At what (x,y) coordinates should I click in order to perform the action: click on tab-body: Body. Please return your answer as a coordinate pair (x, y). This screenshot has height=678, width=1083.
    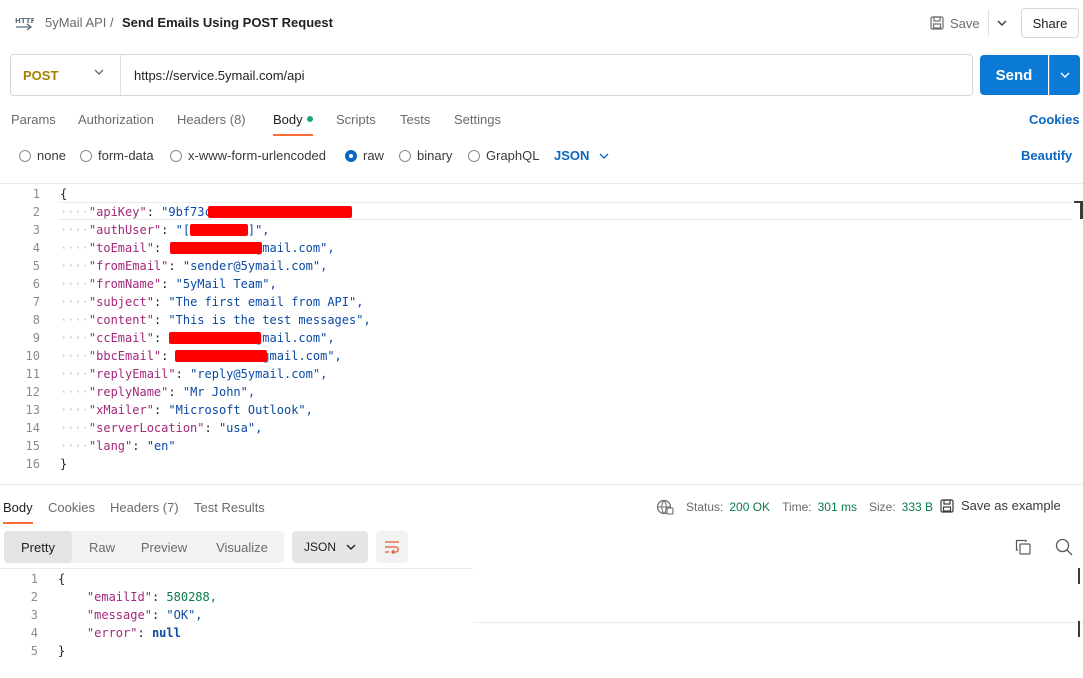
    Looking at the image, I should click on (293, 124).